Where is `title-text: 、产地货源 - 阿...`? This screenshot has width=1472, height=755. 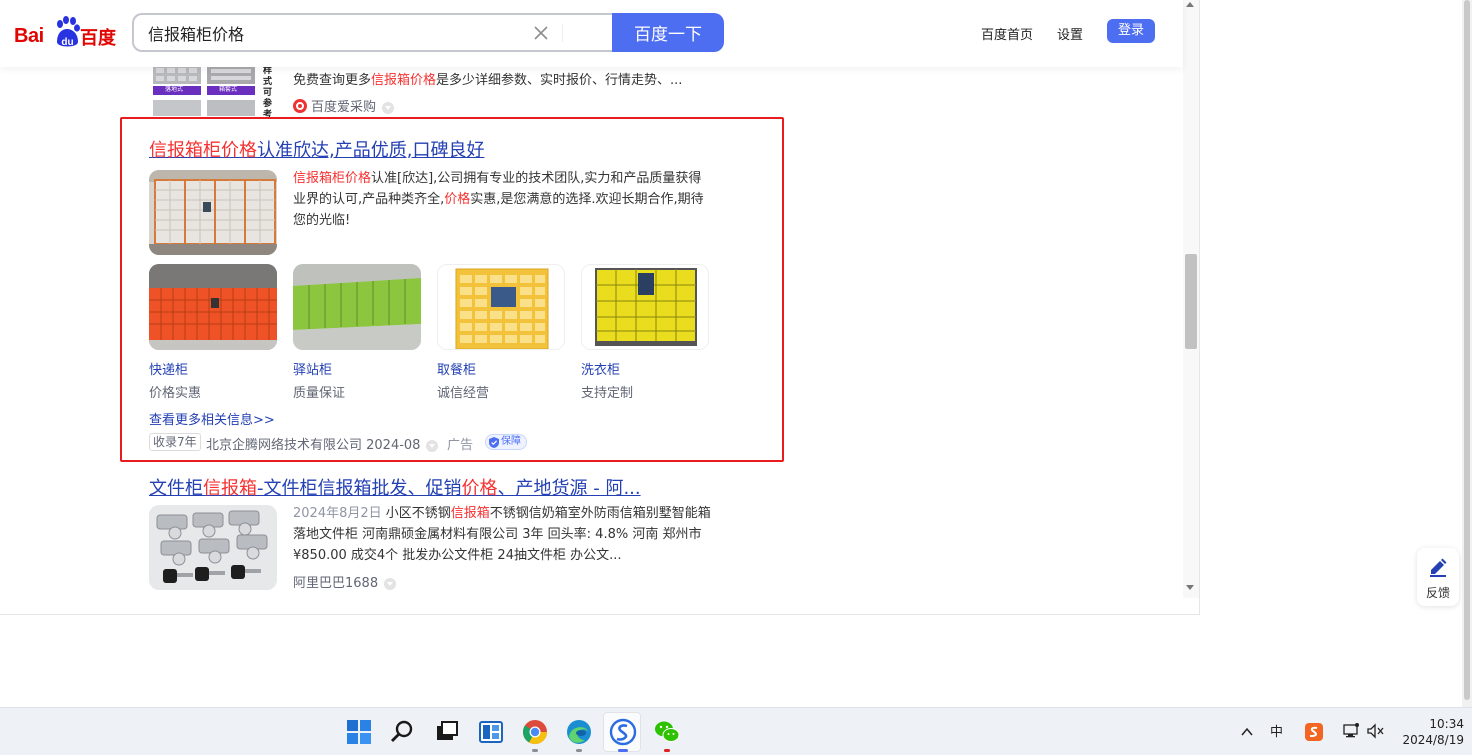
title-text: 、产地货源 - 阿... is located at coordinates (569, 488).